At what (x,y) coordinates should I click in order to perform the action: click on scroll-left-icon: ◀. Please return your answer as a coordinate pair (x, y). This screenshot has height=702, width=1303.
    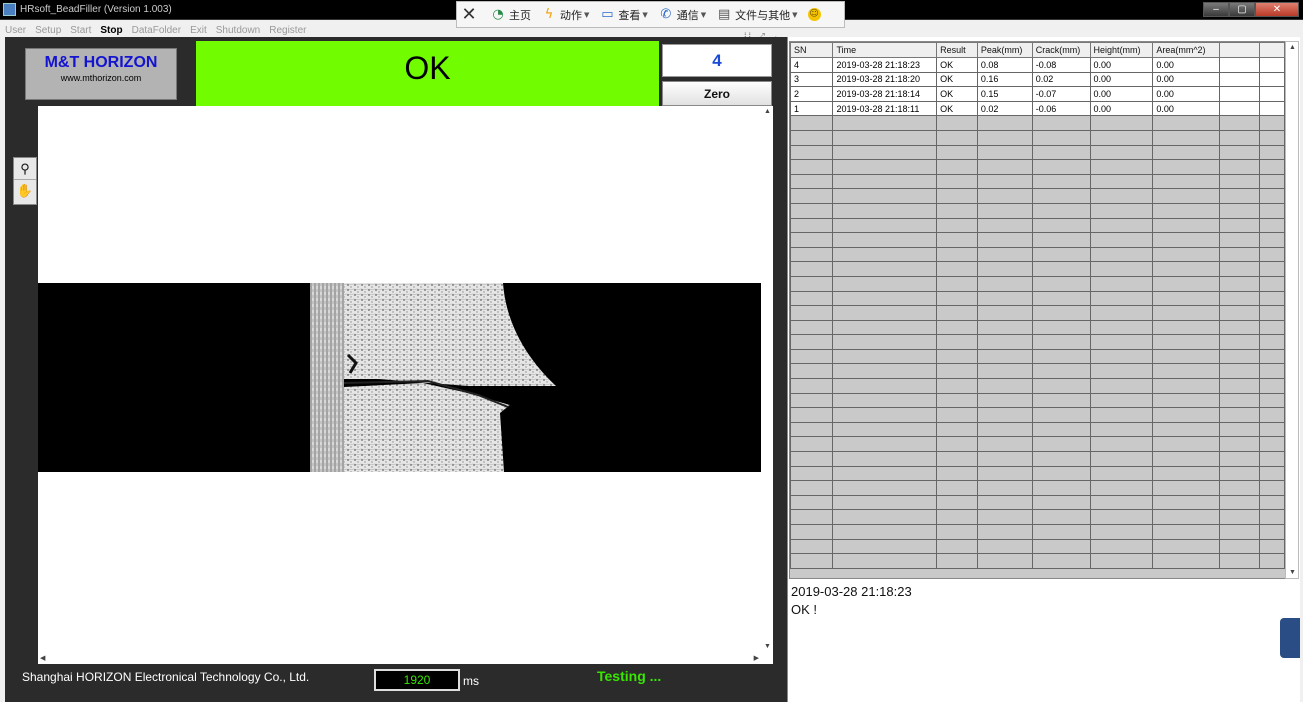
    Looking at the image, I should click on (42, 658).